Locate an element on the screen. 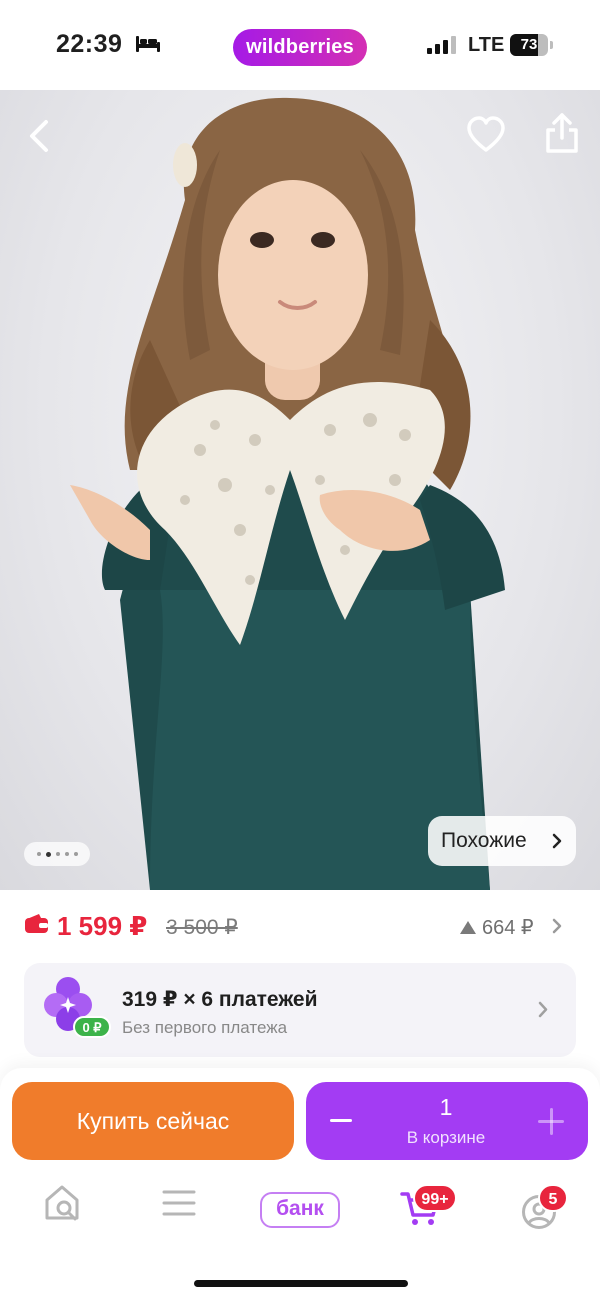  status-time: 22:39 is located at coordinates (89, 44).